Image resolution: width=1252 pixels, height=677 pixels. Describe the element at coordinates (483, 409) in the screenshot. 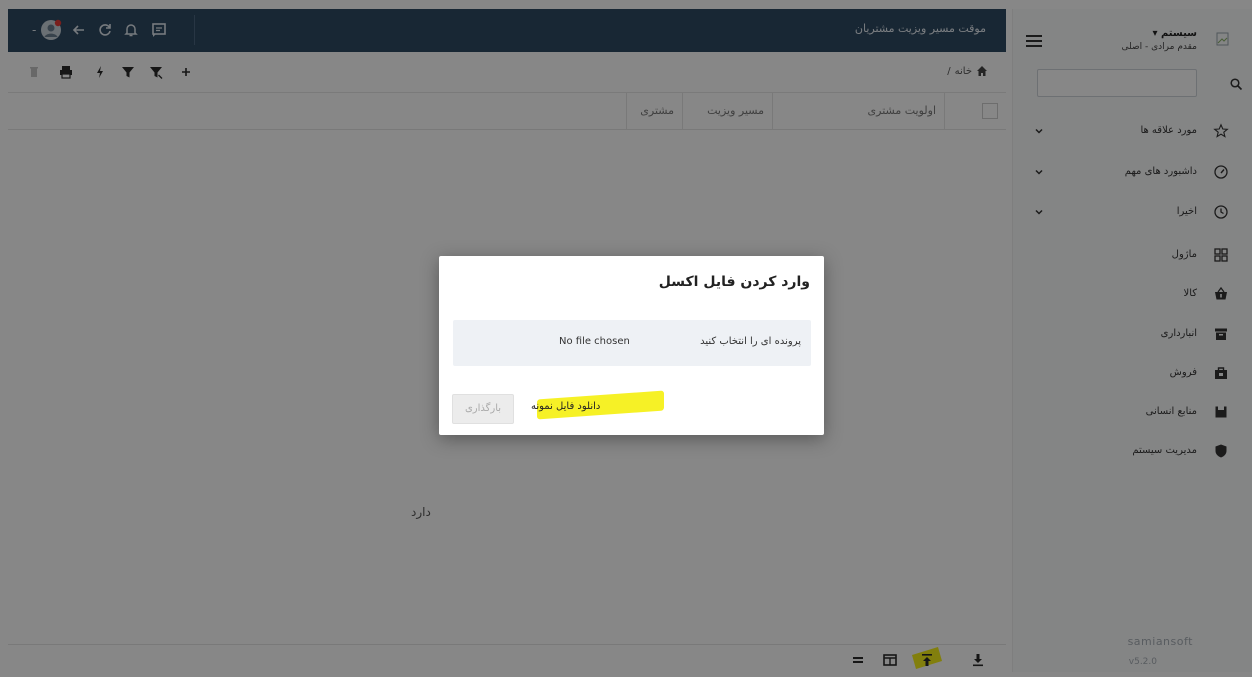

I see `upload-button: بارگذاری` at that location.